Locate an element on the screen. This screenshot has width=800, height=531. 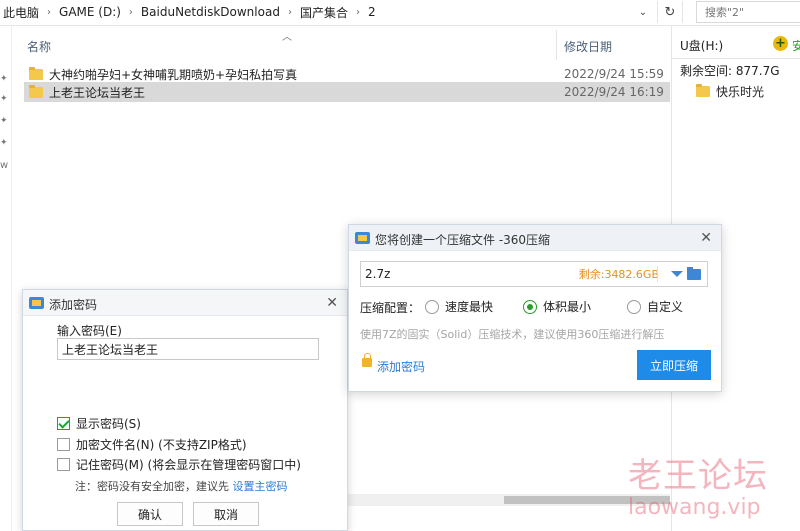
option-smallest-radio: 体积最小 is located at coordinates (557, 306).